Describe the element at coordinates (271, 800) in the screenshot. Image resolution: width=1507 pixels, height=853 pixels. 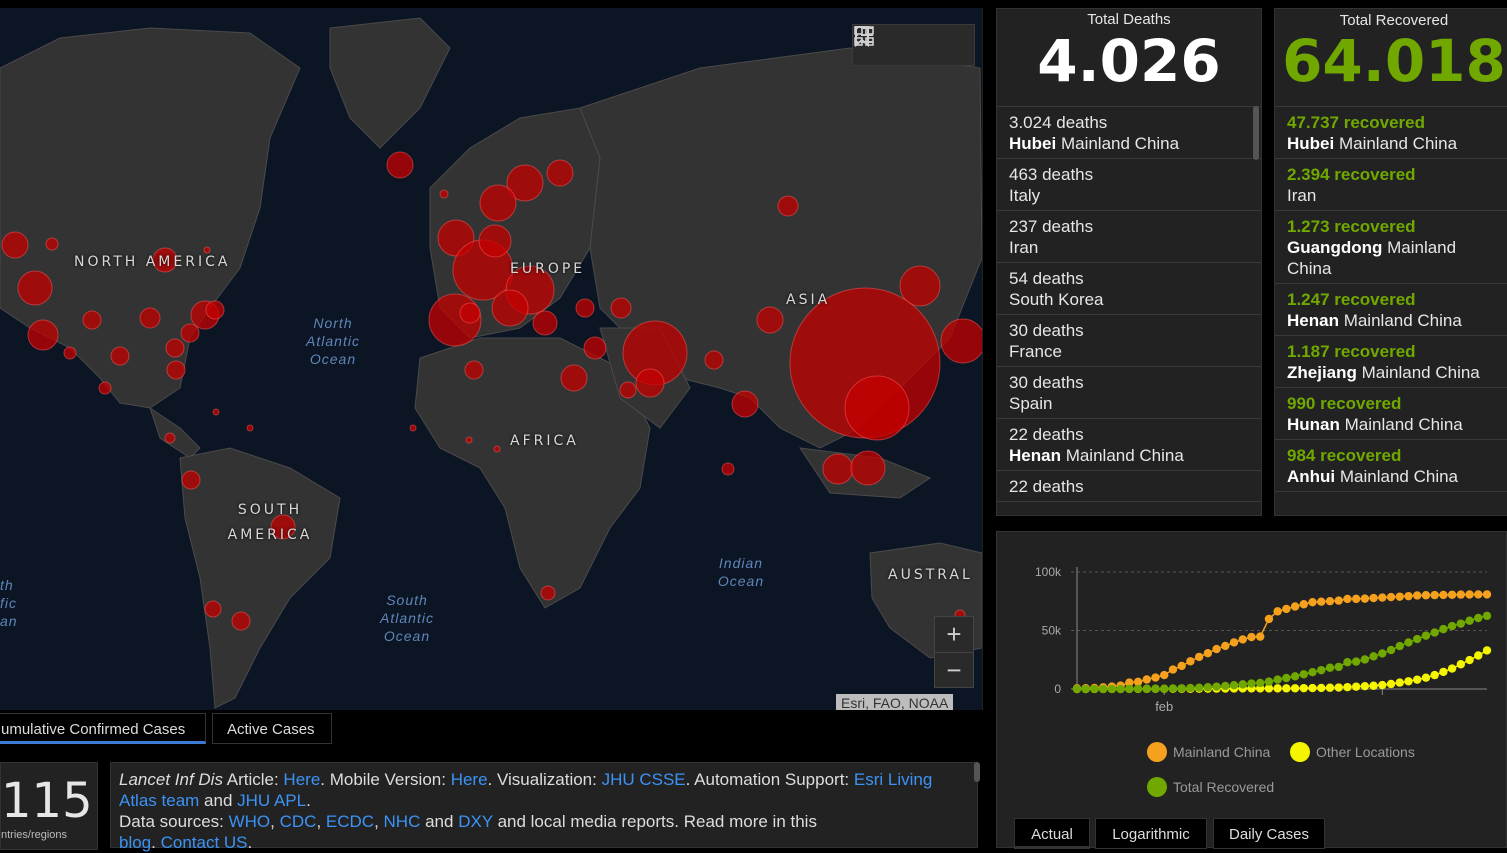
I see `link-jhu-apl: JHU APL` at that location.